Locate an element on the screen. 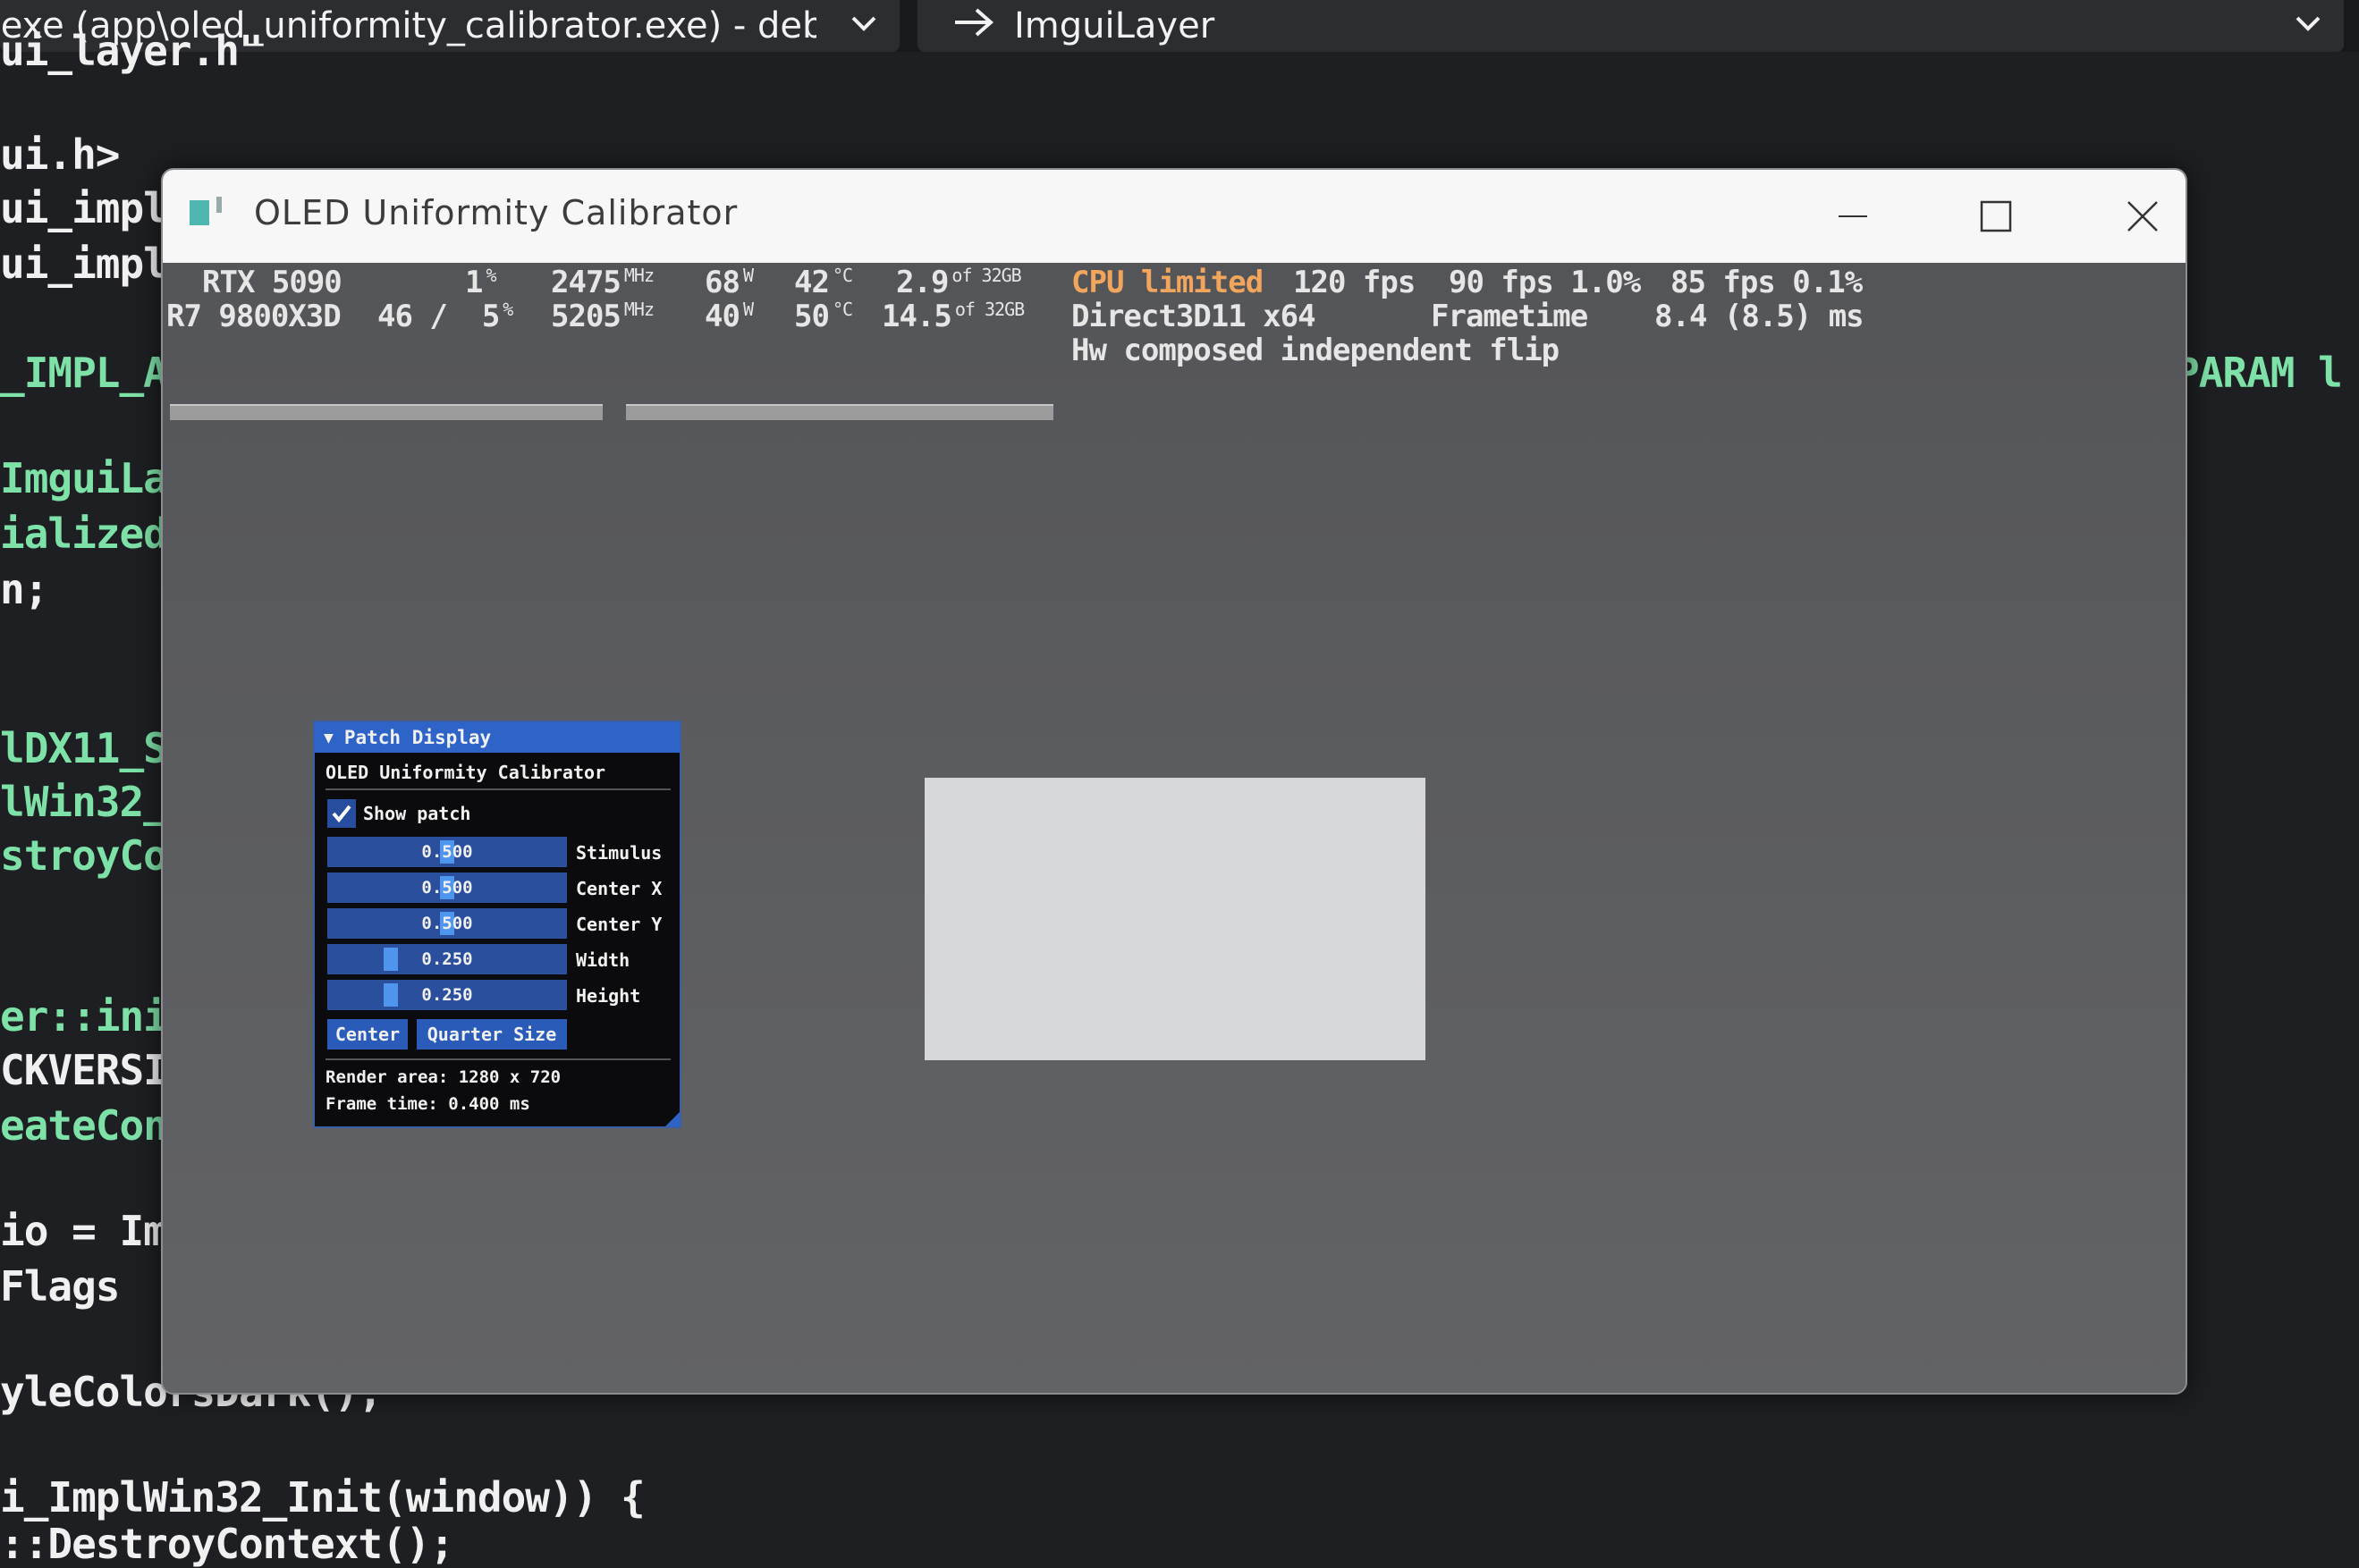 The height and width of the screenshot is (1568, 2359). panel-header: OLED Uniformity Calibrator is located at coordinates (466, 772).